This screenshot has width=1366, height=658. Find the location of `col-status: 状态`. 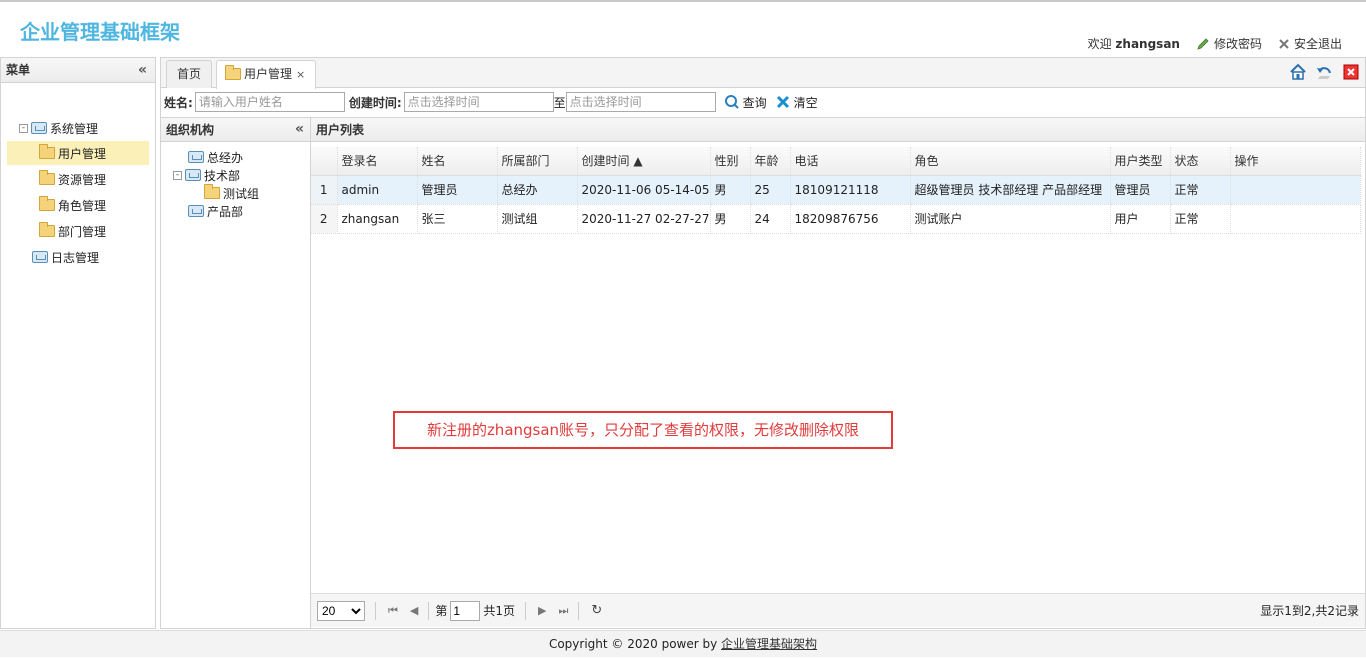

col-status: 状态 is located at coordinates (1200, 161).